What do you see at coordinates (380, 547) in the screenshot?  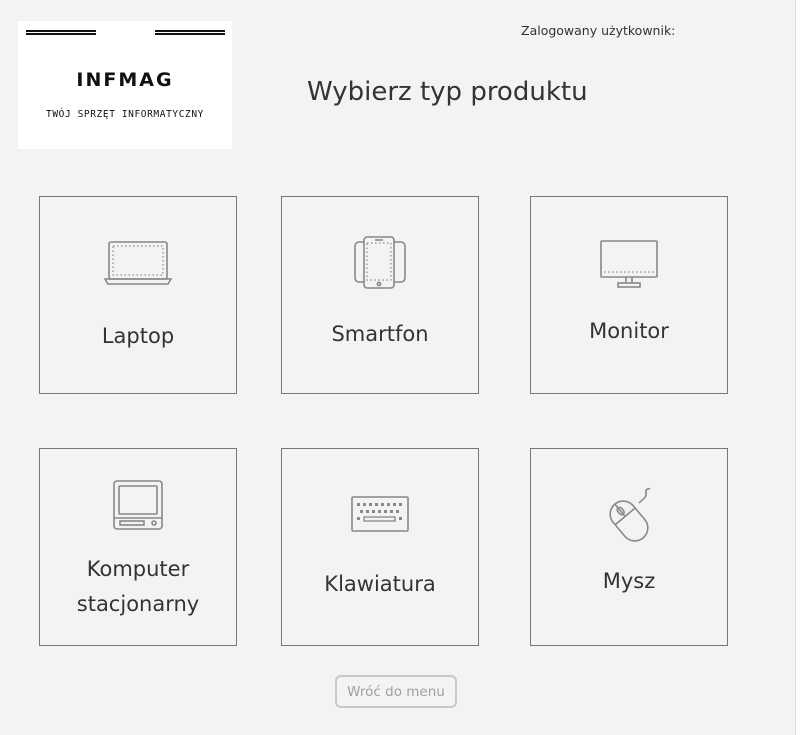 I see `product-card-keyboard: Klawiatura` at bounding box center [380, 547].